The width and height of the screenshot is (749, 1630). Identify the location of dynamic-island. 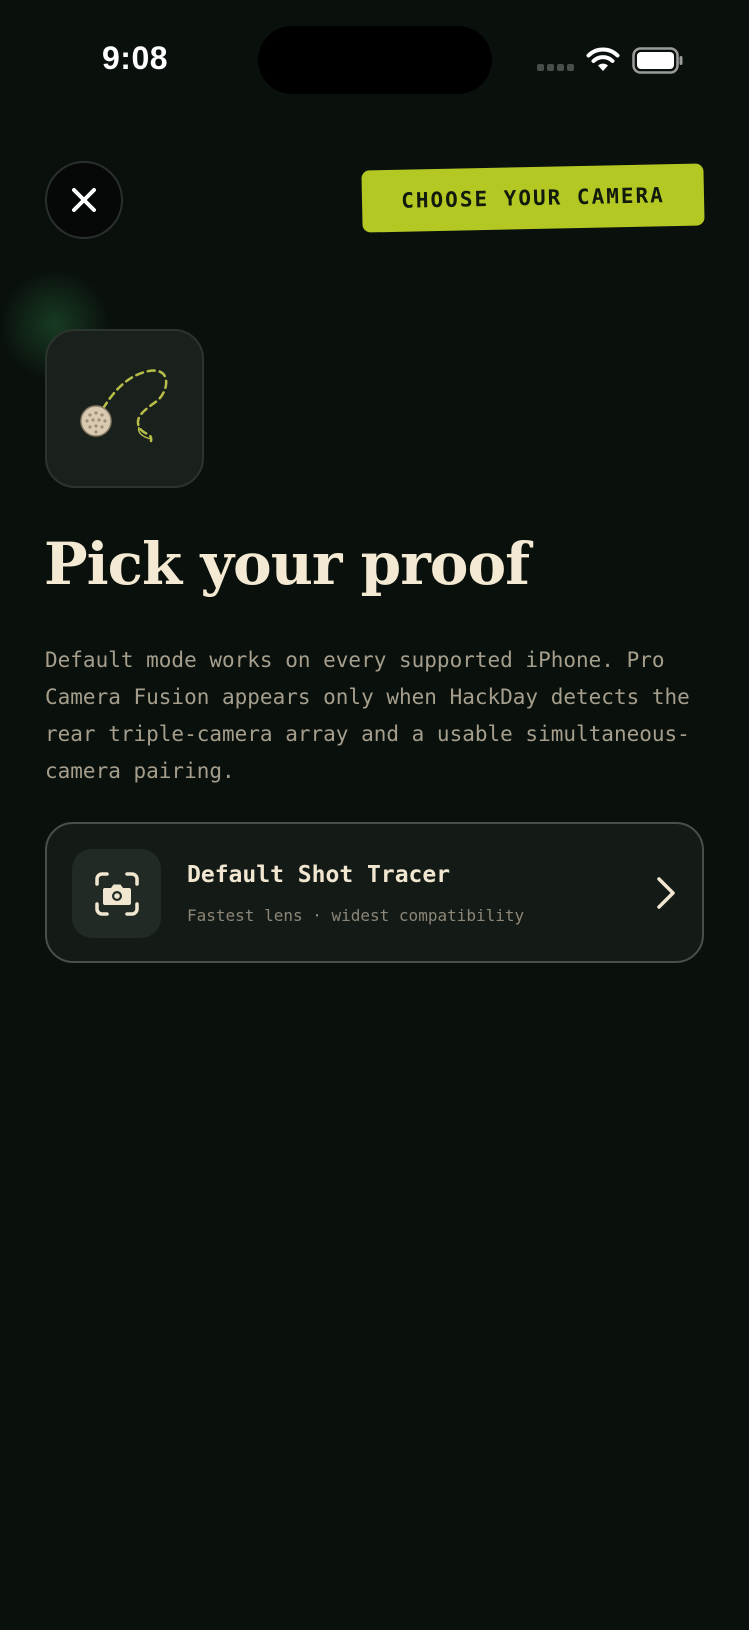
(375, 60).